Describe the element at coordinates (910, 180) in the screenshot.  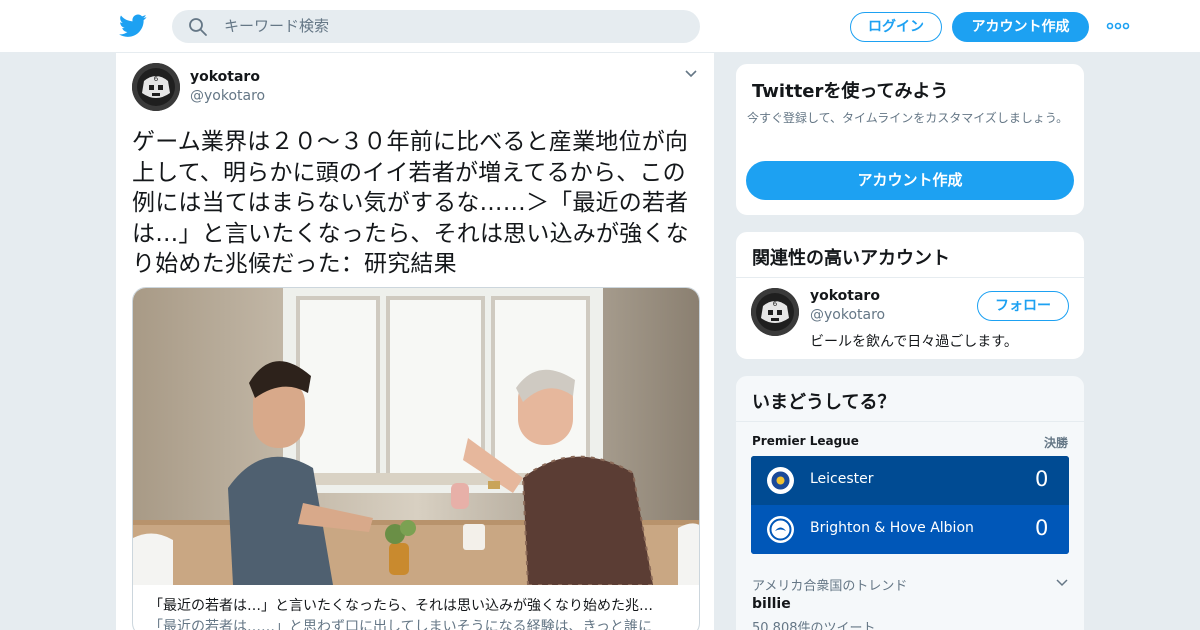
I see `create-account-button: アカウント作成` at that location.